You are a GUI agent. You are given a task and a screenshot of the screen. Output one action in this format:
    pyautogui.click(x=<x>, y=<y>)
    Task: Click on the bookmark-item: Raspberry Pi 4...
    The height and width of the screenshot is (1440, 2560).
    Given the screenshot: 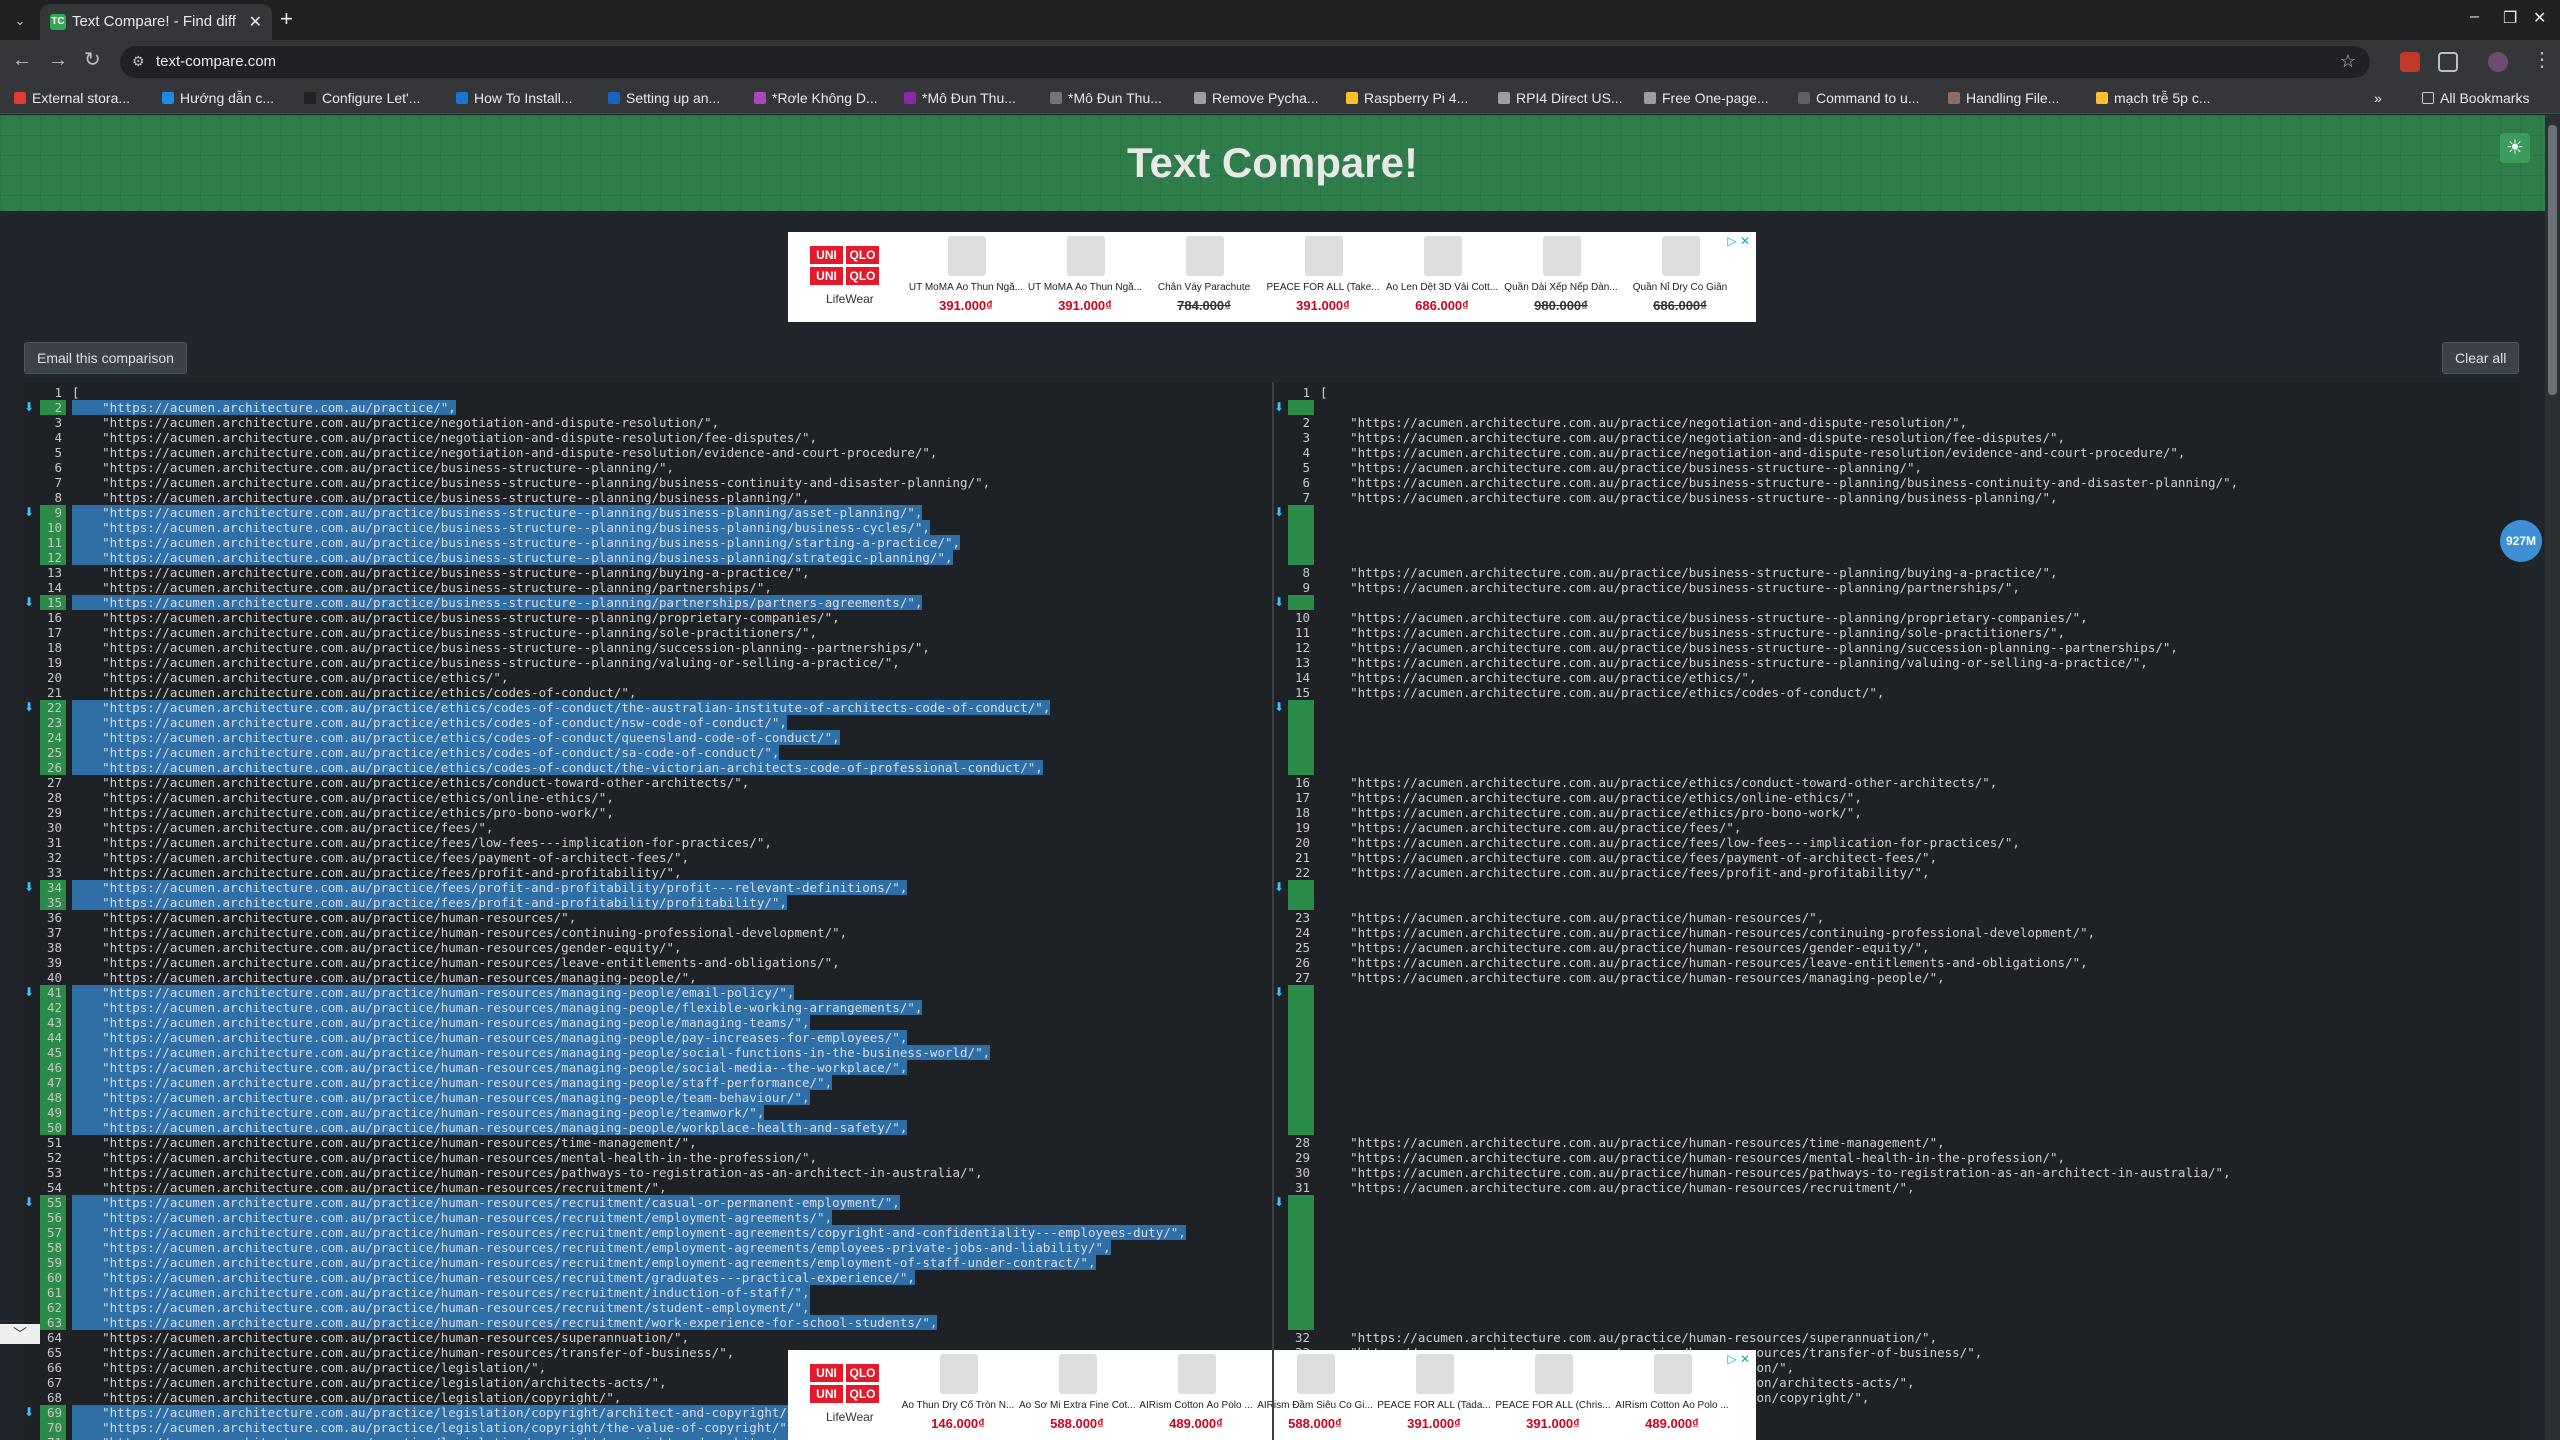 What is the action you would take?
    pyautogui.click(x=1407, y=98)
    